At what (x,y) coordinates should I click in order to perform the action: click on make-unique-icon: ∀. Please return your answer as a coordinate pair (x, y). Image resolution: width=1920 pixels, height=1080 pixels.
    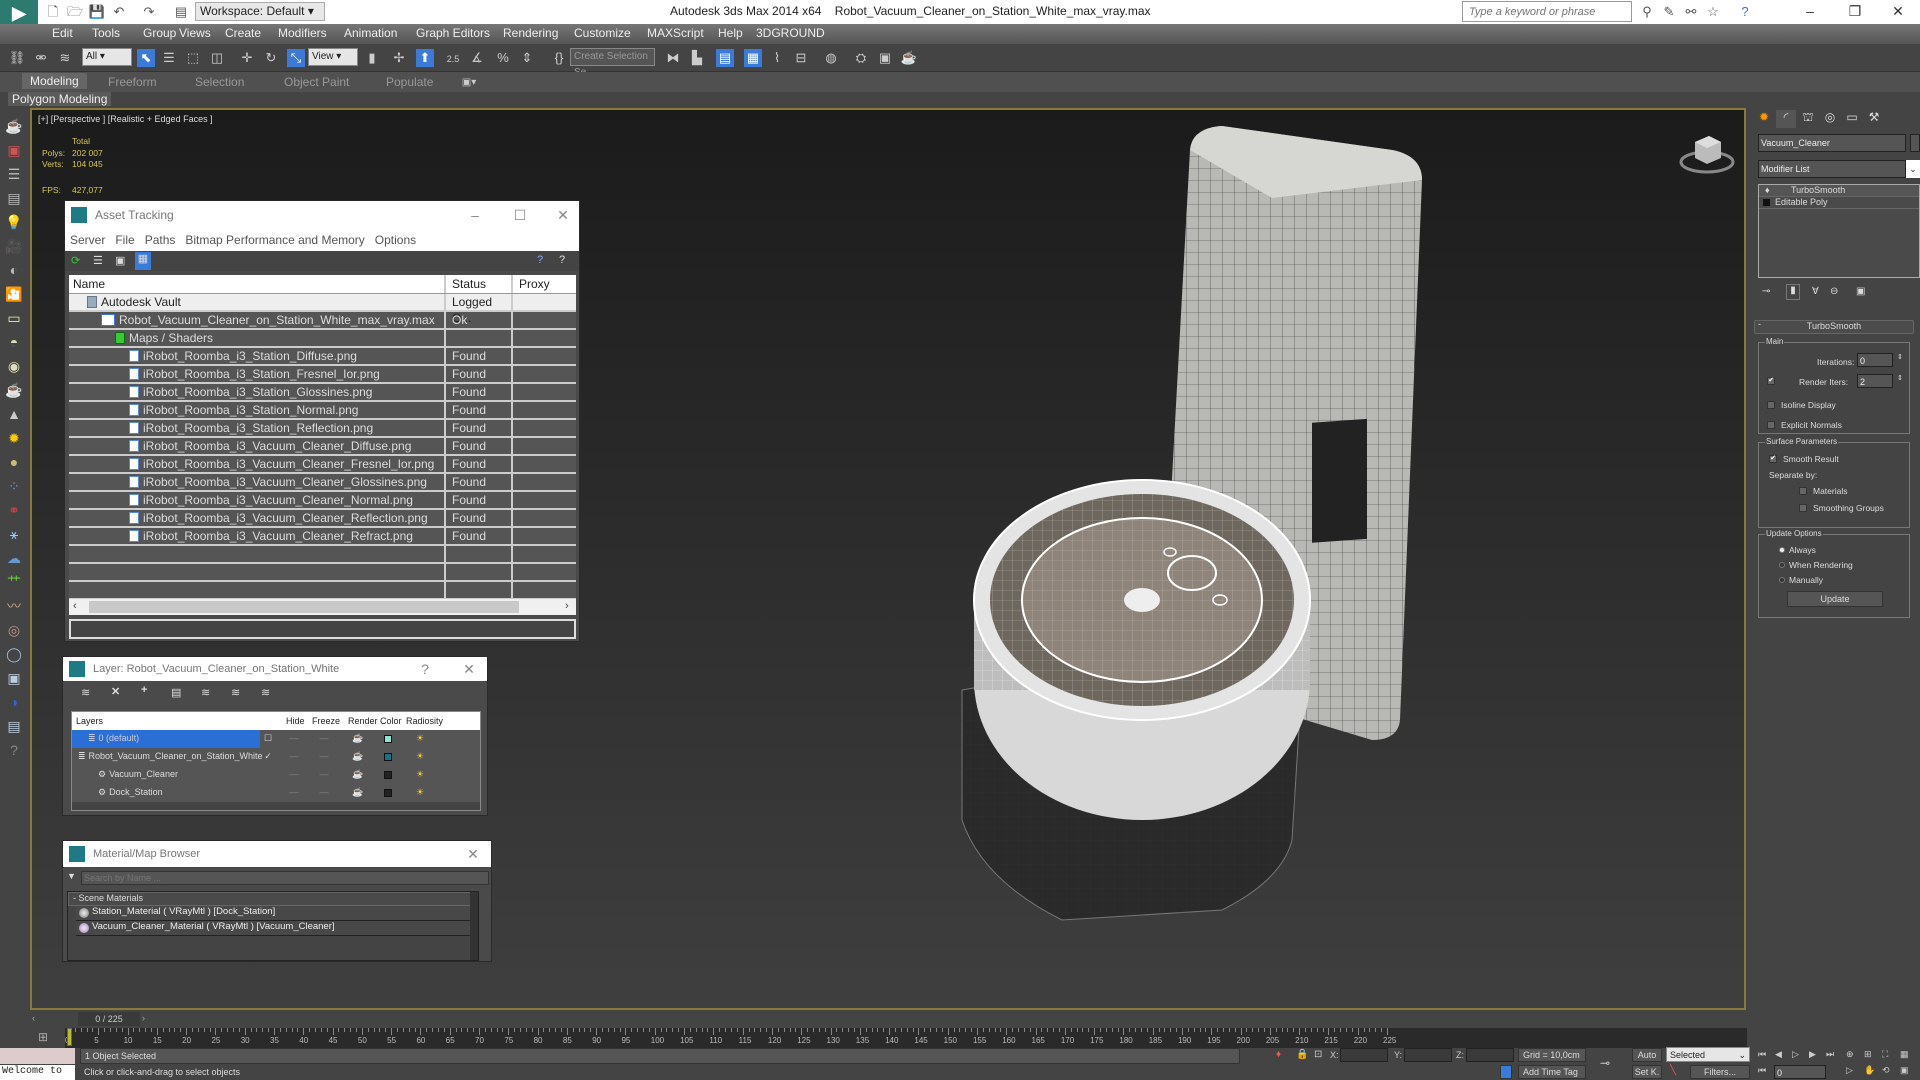
    Looking at the image, I should click on (1815, 291).